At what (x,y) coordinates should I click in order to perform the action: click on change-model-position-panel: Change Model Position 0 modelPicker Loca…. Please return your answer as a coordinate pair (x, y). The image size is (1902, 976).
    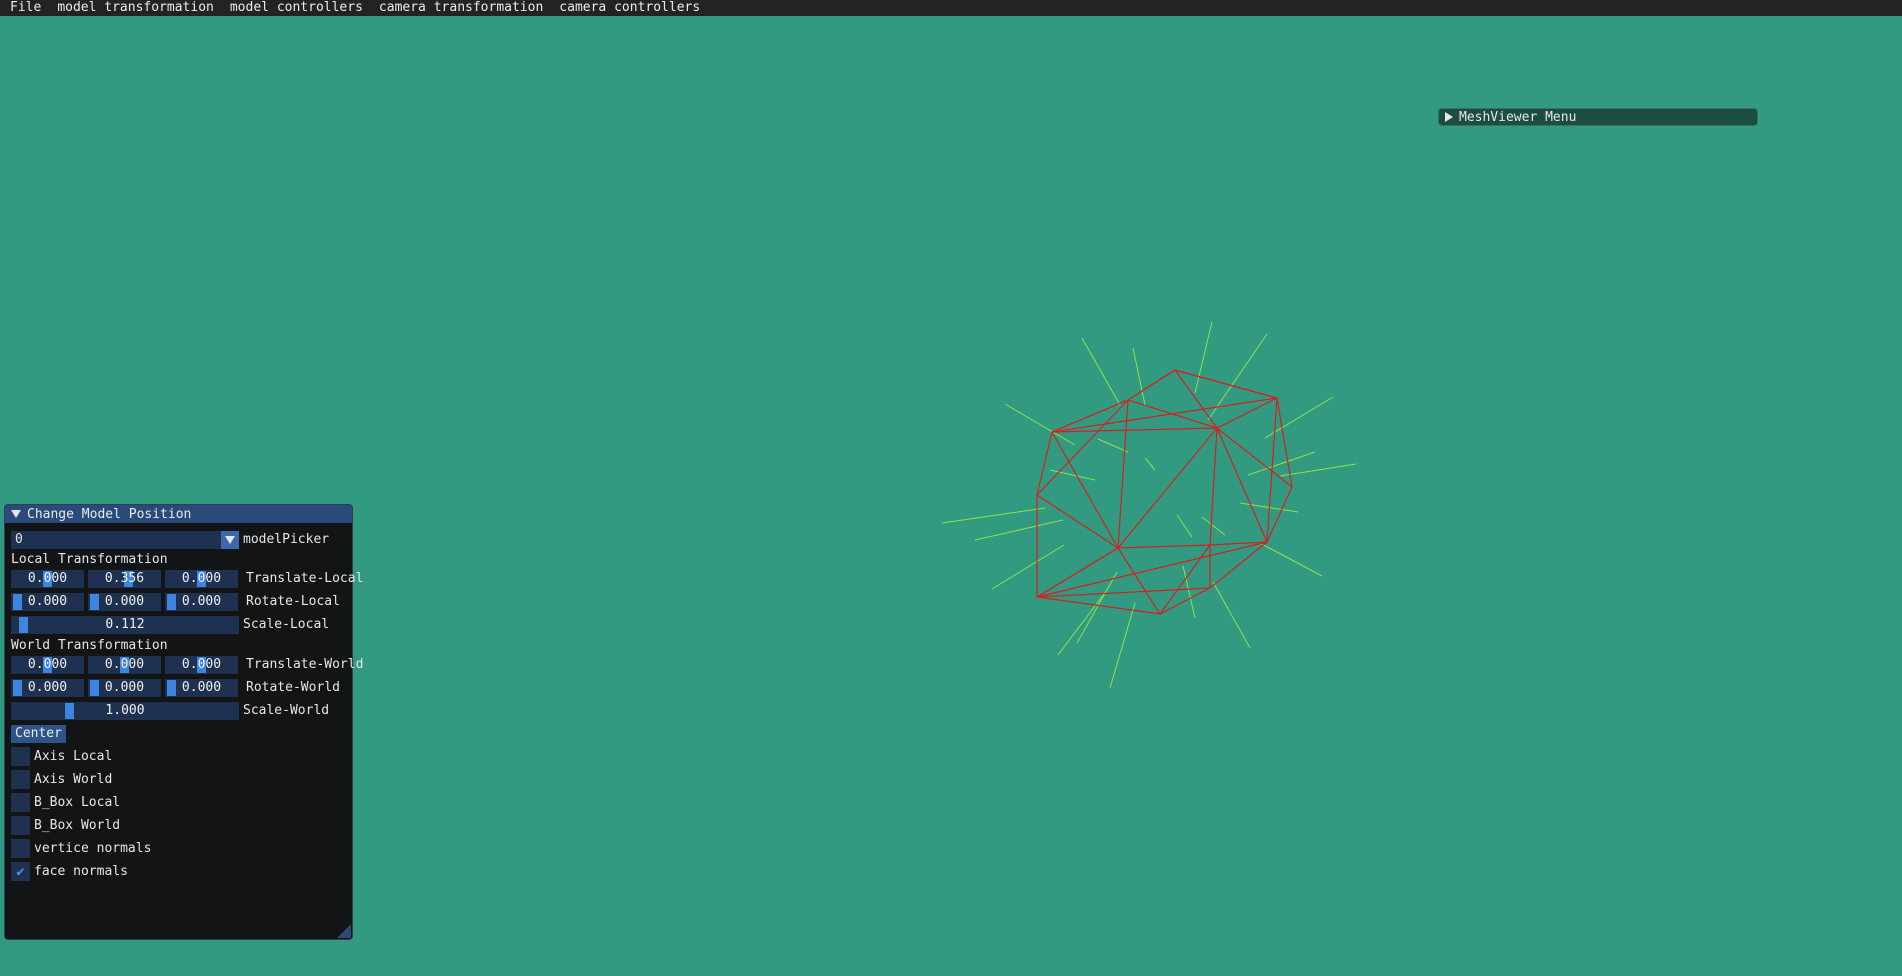
    Looking at the image, I should click on (183, 722).